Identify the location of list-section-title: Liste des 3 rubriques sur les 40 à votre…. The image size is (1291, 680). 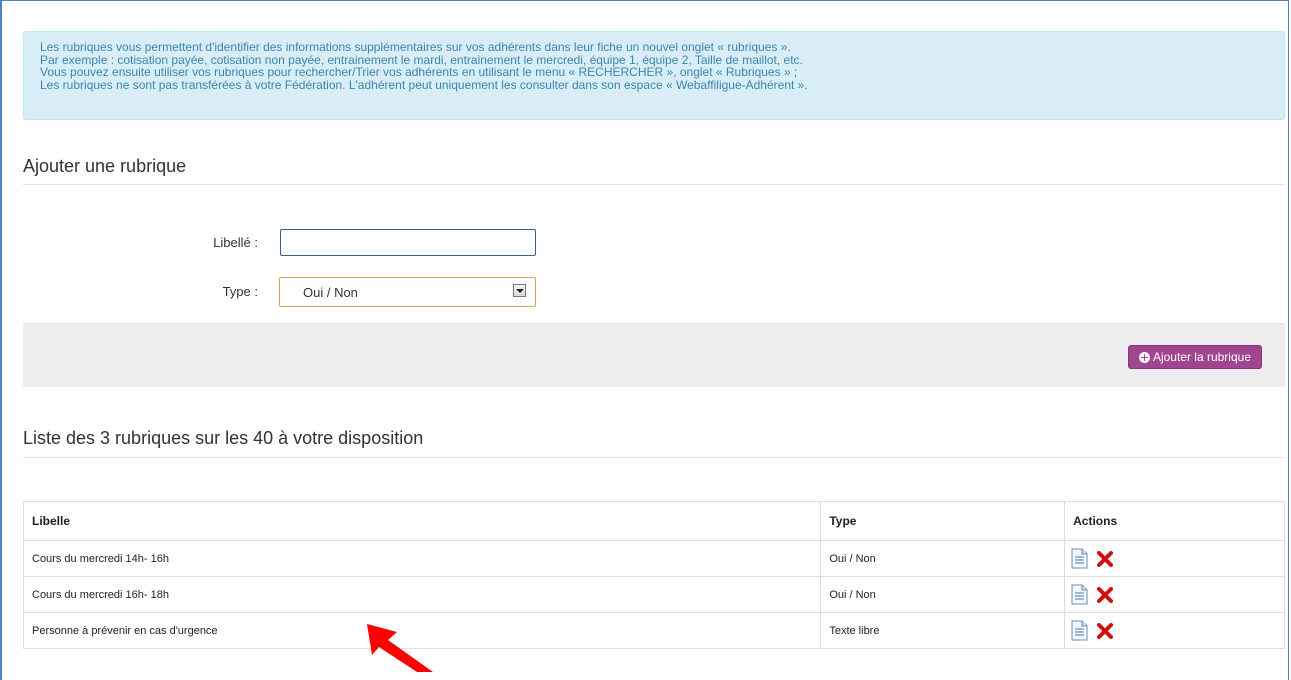
(223, 438).